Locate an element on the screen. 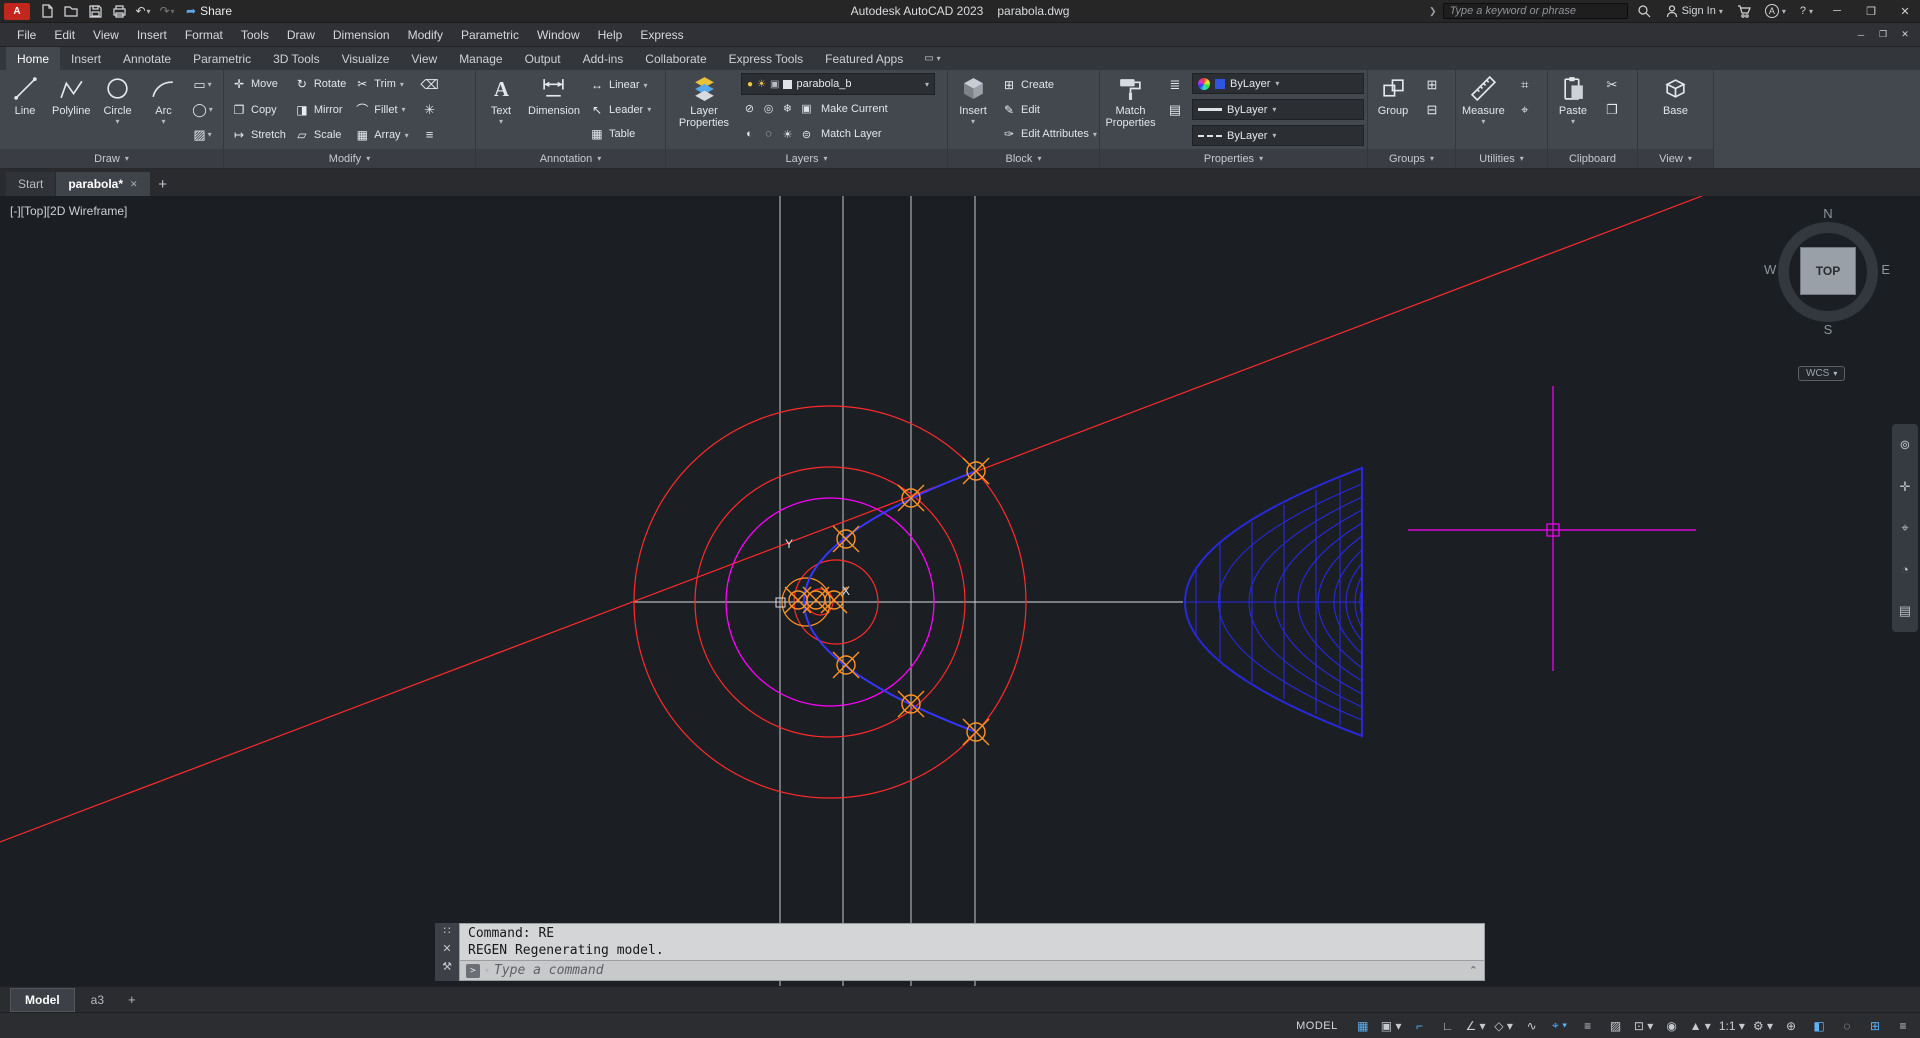 Image resolution: width=1920 pixels, height=1038 pixels. erase-button: ⌫ is located at coordinates (430, 84).